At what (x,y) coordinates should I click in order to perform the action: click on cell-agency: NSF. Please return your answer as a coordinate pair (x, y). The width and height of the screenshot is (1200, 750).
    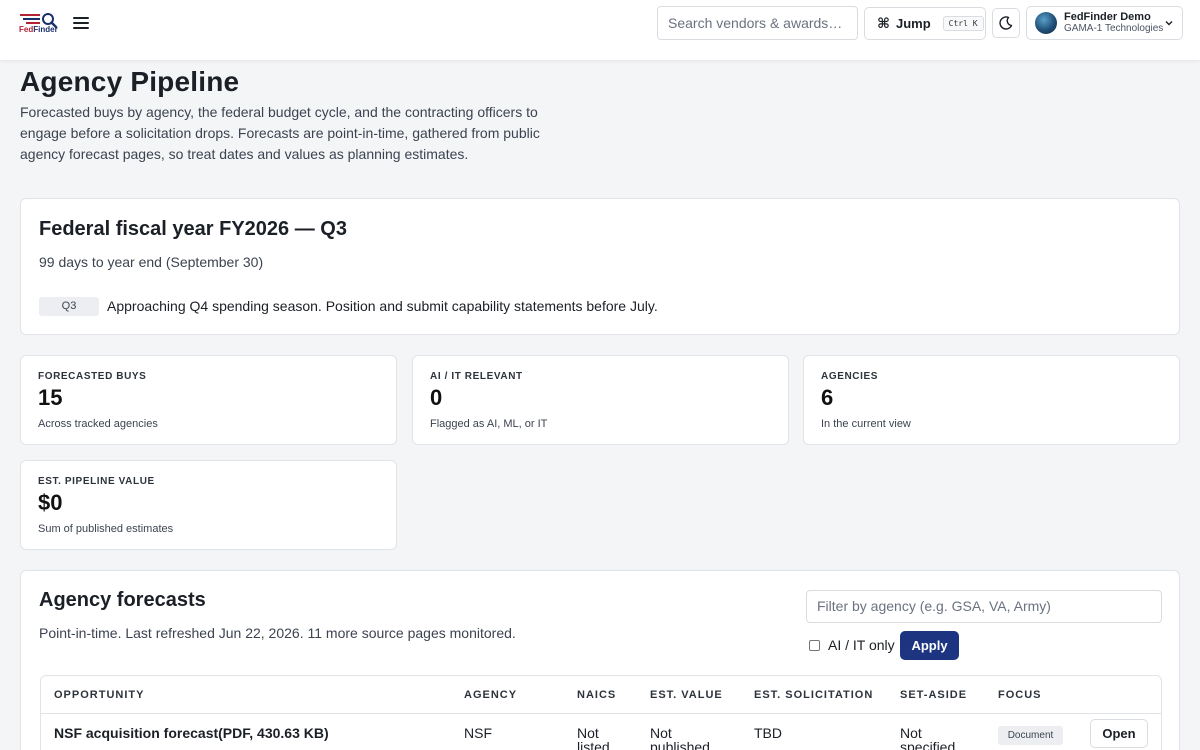
    Looking at the image, I should click on (478, 733).